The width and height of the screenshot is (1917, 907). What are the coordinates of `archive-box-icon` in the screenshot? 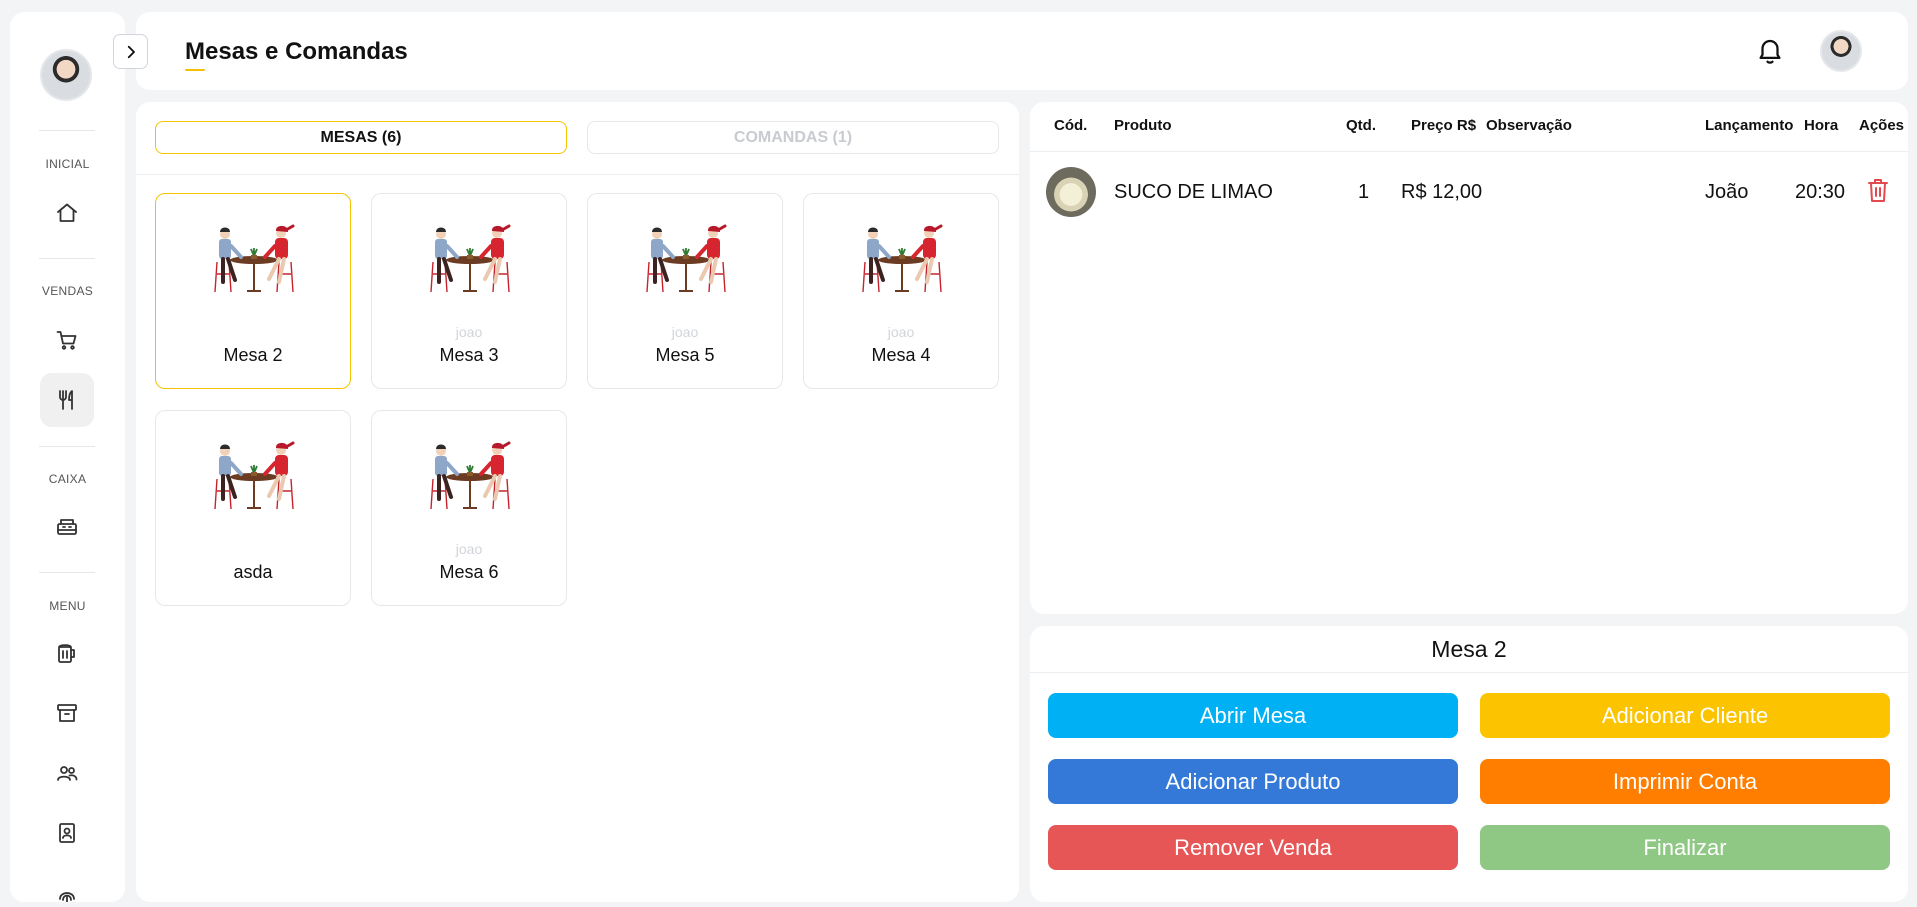 It's located at (67, 713).